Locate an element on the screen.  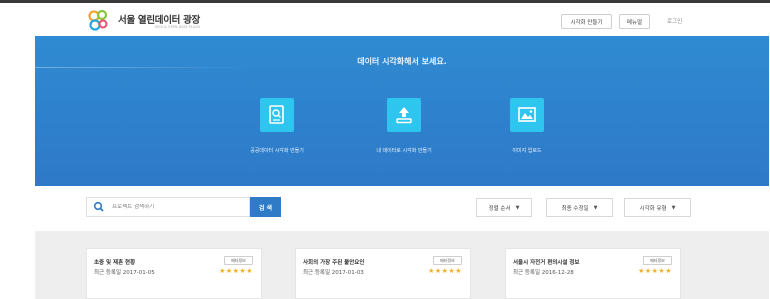
document-search-icon is located at coordinates (276, 114).